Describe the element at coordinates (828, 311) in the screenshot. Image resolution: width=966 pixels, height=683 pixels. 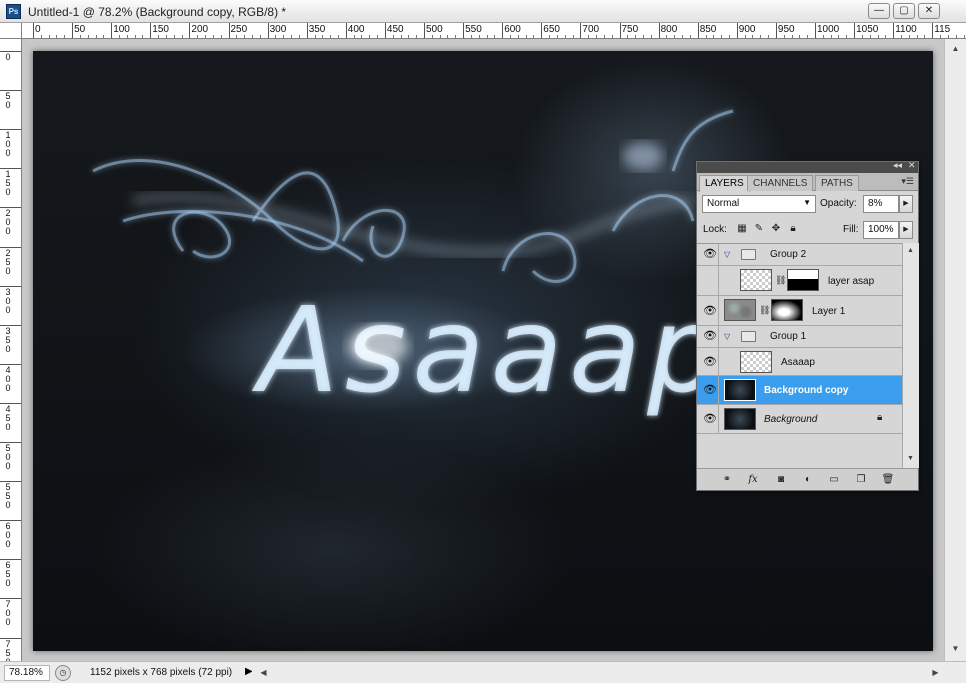
I see `layer-name: Layer 1` at that location.